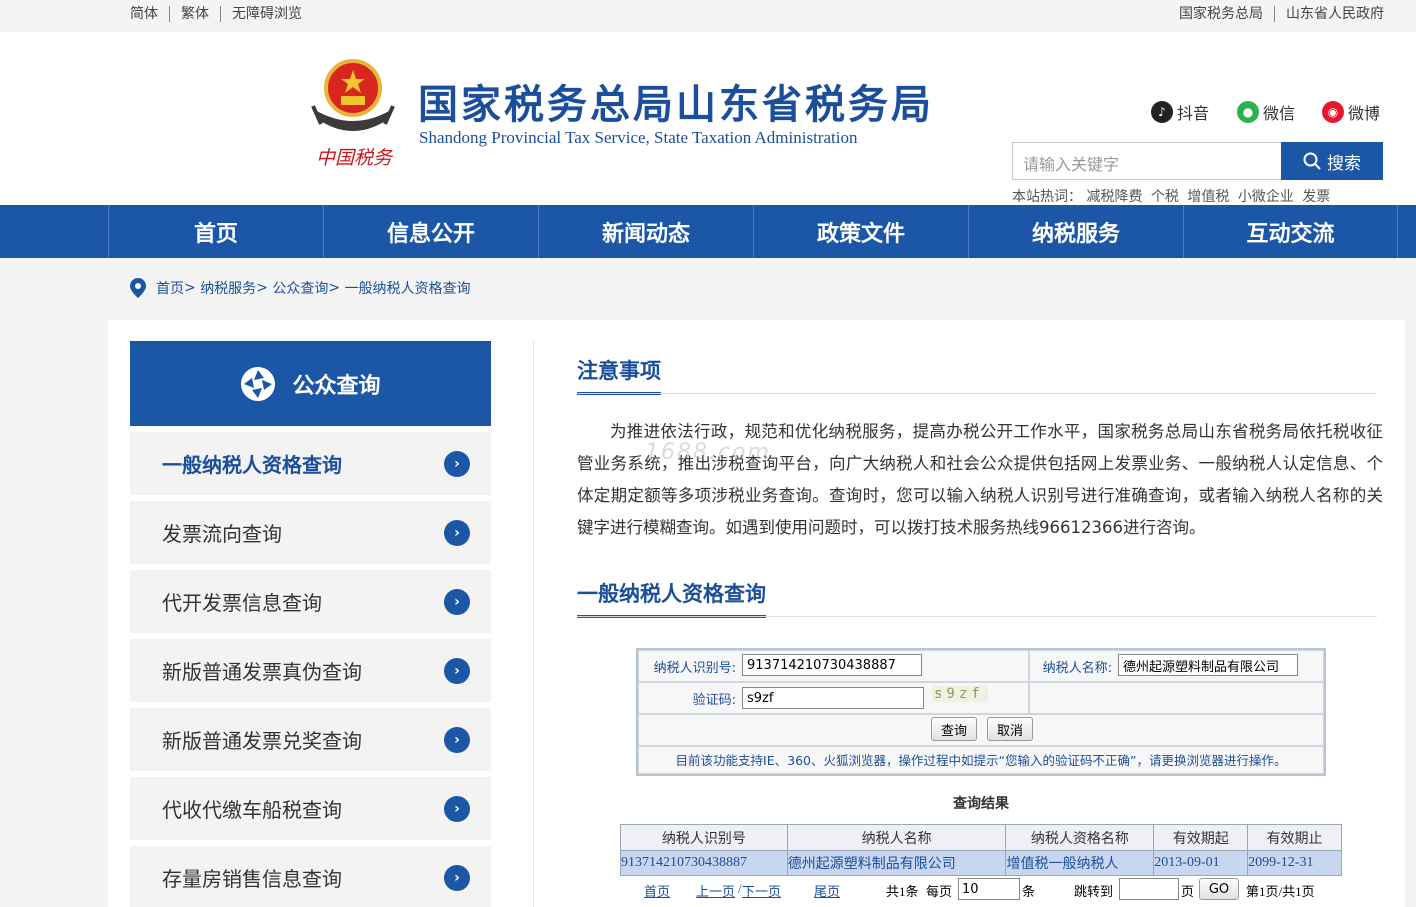 The height and width of the screenshot is (907, 1416). I want to click on sidebar-item-label: 一般纳税人资格查询, so click(252, 465).